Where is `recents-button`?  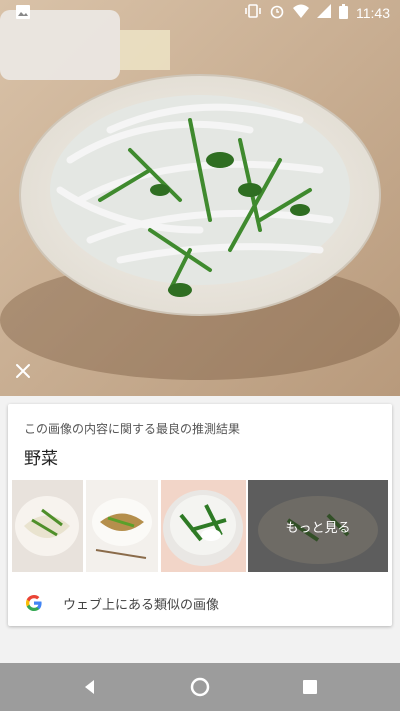
recents-button is located at coordinates (310, 687).